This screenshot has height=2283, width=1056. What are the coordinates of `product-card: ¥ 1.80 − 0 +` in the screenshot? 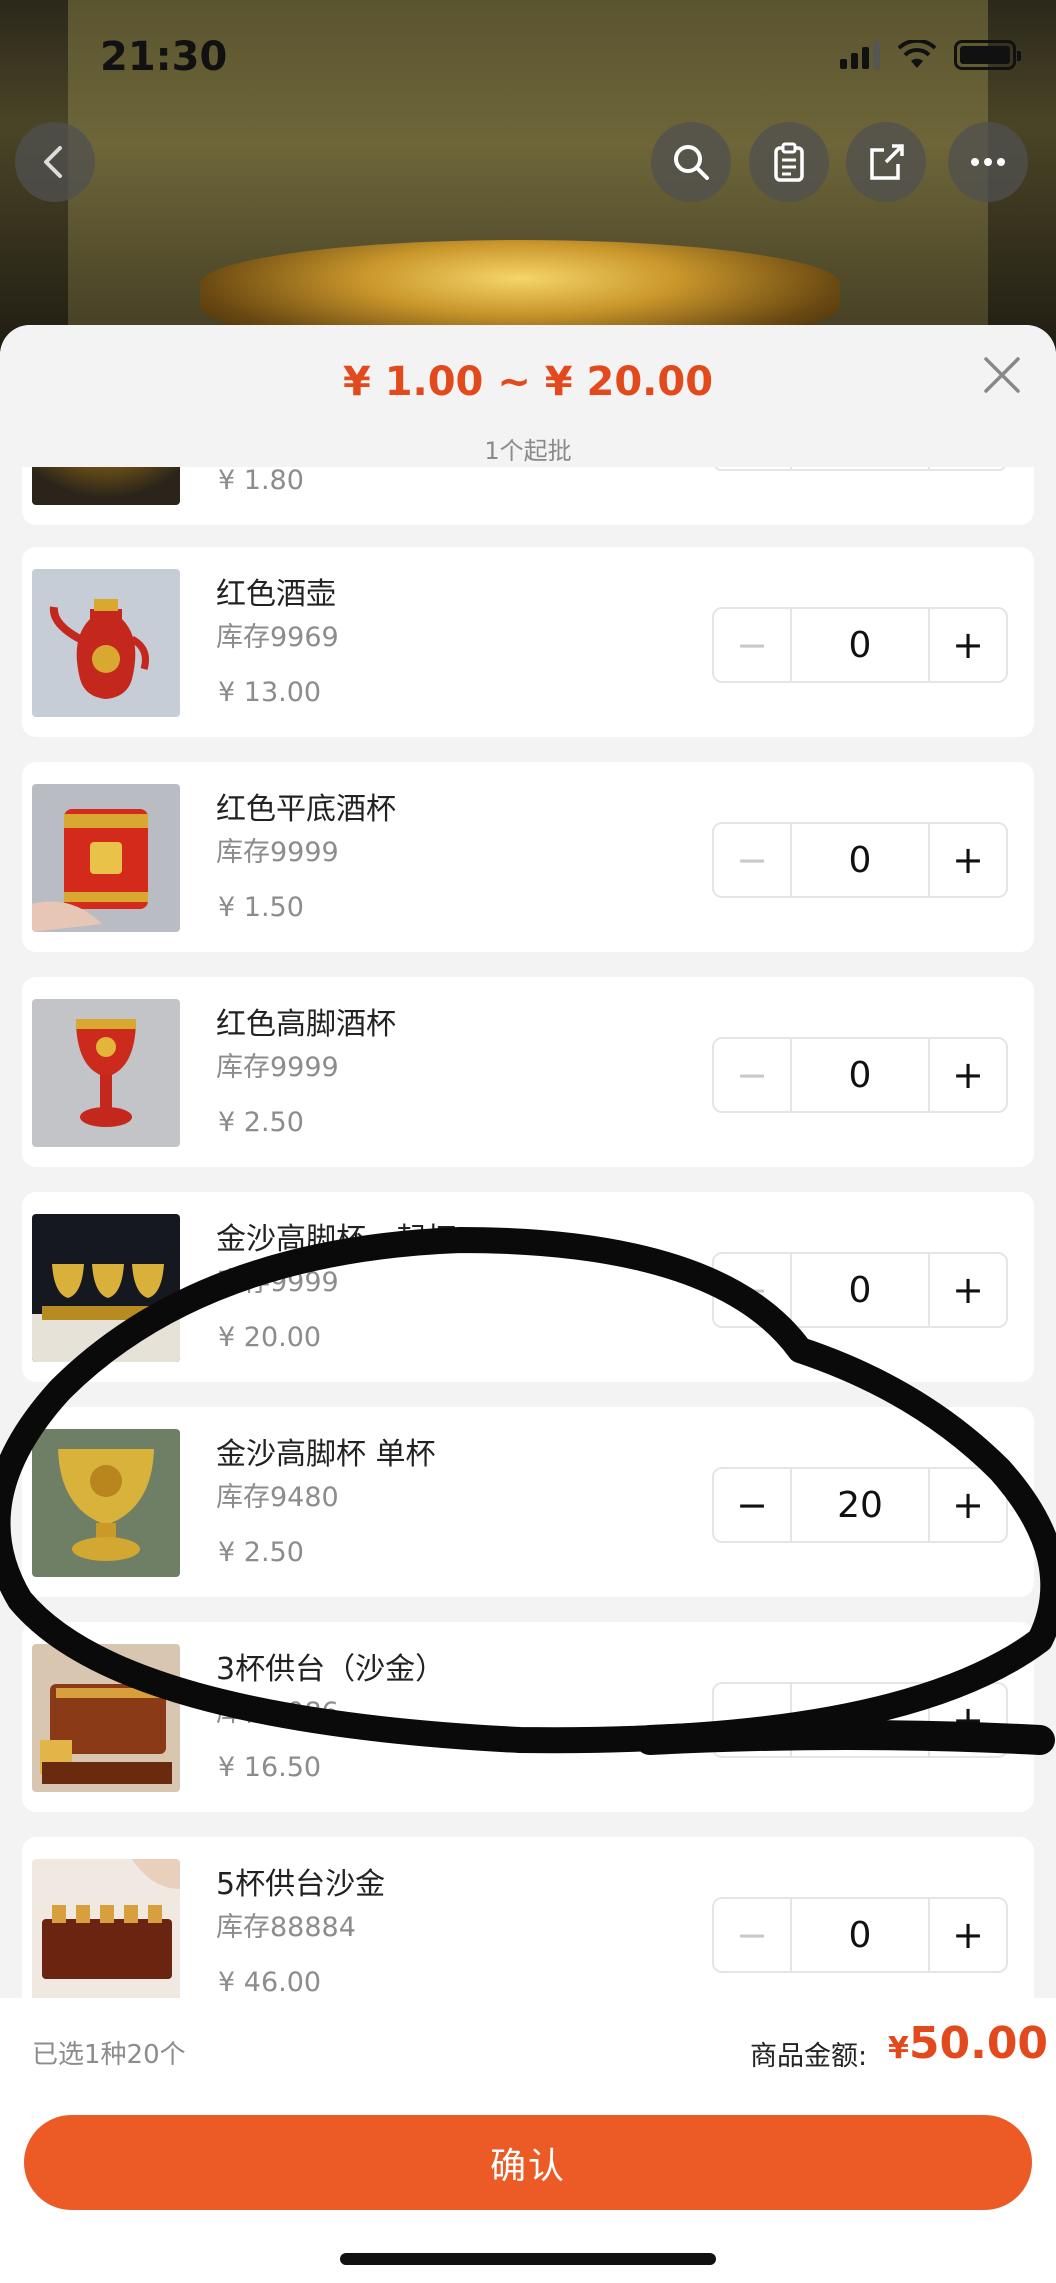 It's located at (528, 496).